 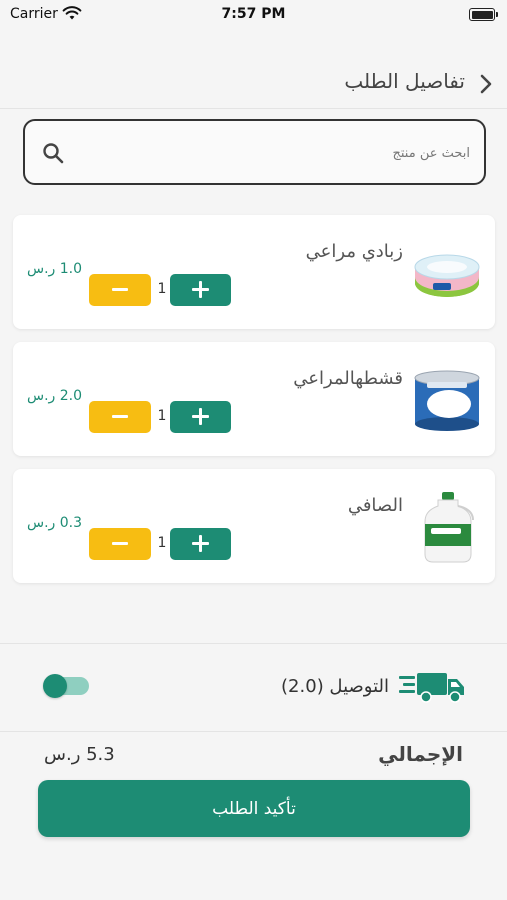 What do you see at coordinates (348, 378) in the screenshot?
I see `product-name: قشطهالمراعي` at bounding box center [348, 378].